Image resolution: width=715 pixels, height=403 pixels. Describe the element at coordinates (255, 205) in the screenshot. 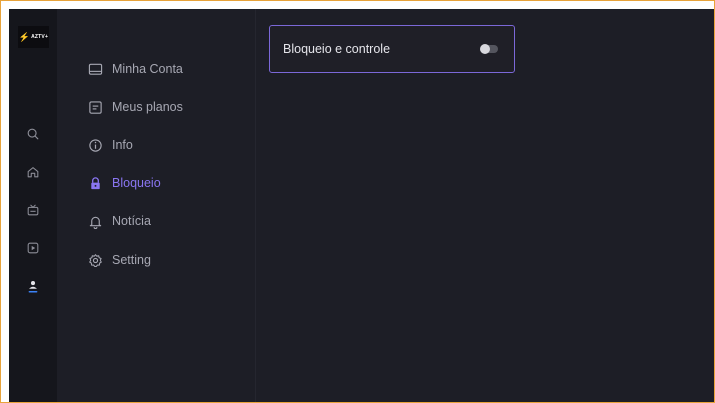

I see `panel-divider` at that location.